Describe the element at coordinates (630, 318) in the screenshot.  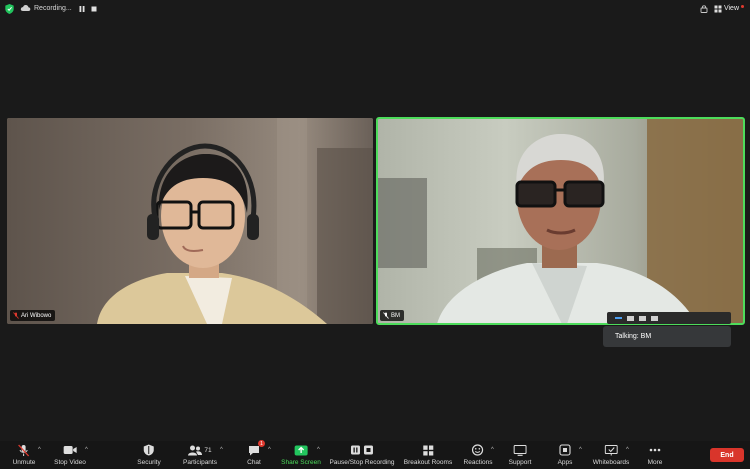
I see `single-view-icon` at that location.